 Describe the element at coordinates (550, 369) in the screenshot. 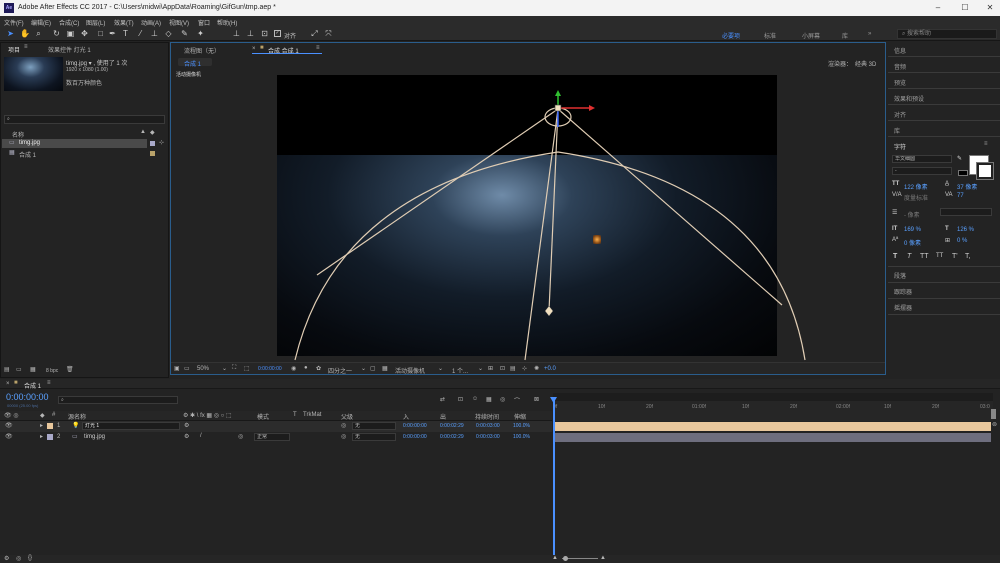

I see `exposure-value: +0.0` at that location.